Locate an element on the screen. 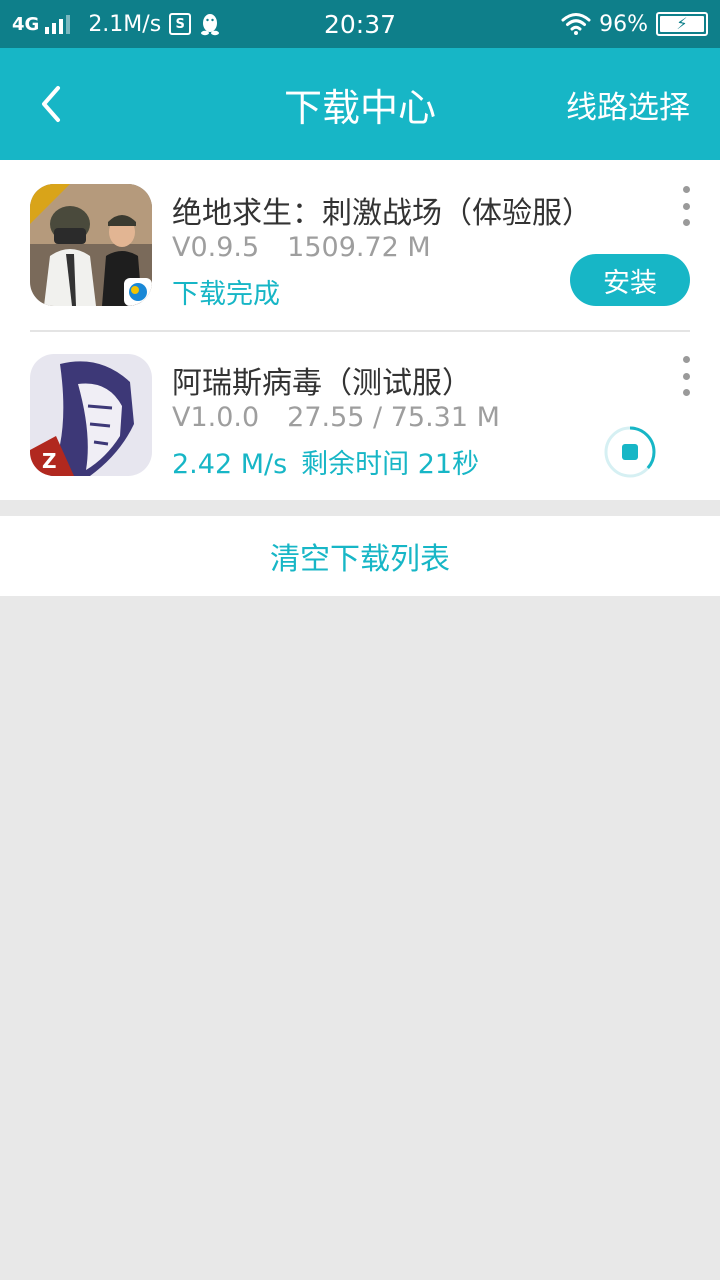 The image size is (720, 1280). app-meta: V1.0.0 27.55 / 75.31 M is located at coordinates (336, 417).